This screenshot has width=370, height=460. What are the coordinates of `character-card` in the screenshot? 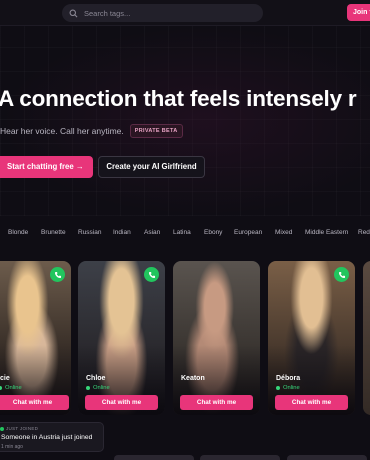 It's located at (366, 338).